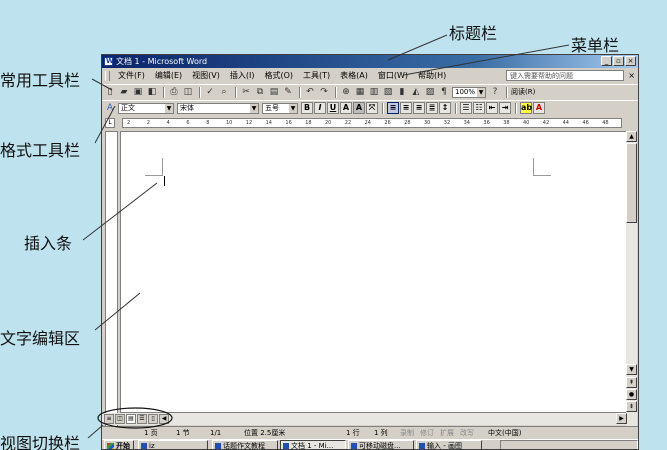 This screenshot has height=450, width=667. What do you see at coordinates (445, 108) in the screenshot?
I see `line-spacing-icon: ↕` at bounding box center [445, 108].